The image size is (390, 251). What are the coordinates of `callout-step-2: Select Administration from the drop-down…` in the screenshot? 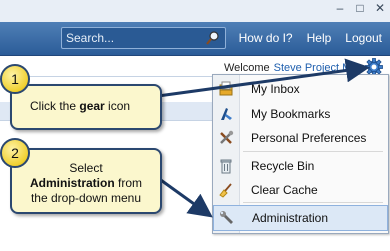 It's located at (86, 181).